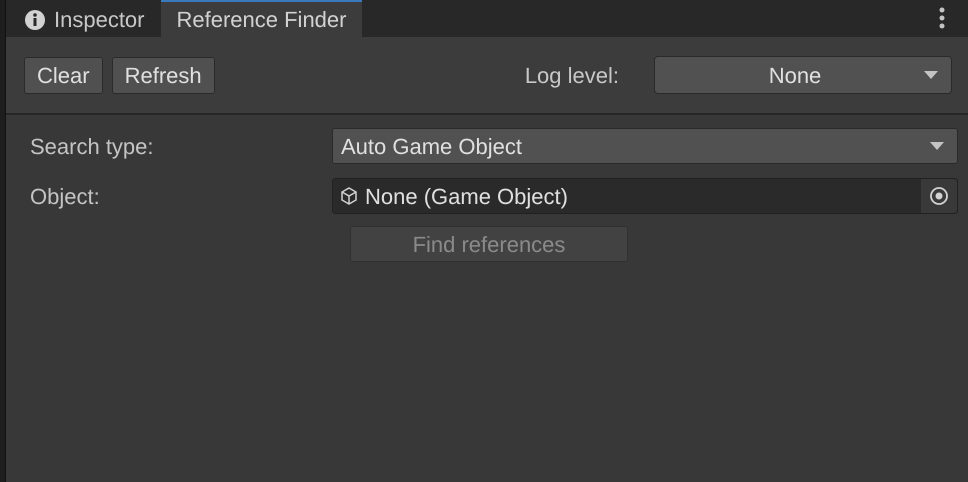  I want to click on info-icon, so click(35, 19).